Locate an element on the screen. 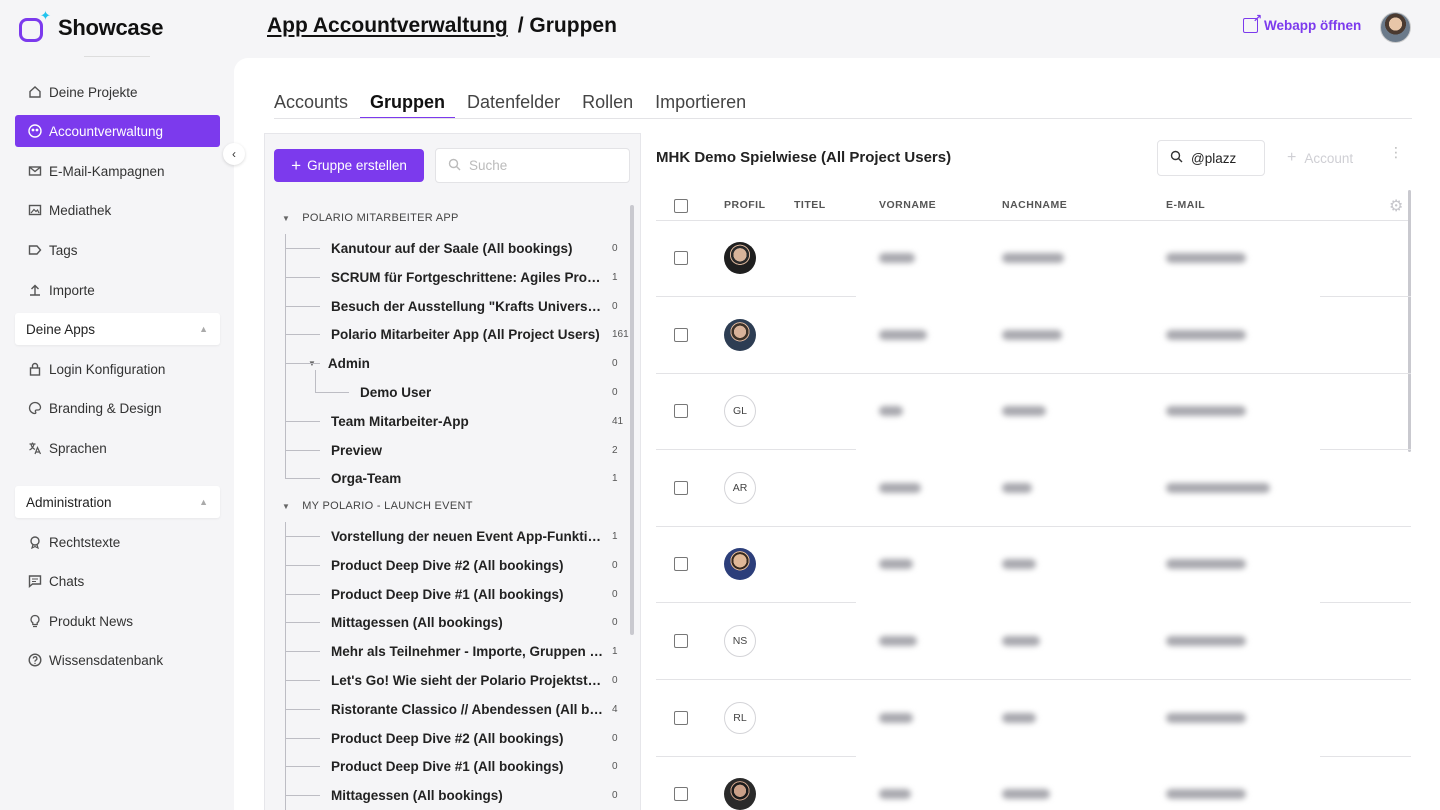  column-header-titel: TITEL is located at coordinates (810, 205).